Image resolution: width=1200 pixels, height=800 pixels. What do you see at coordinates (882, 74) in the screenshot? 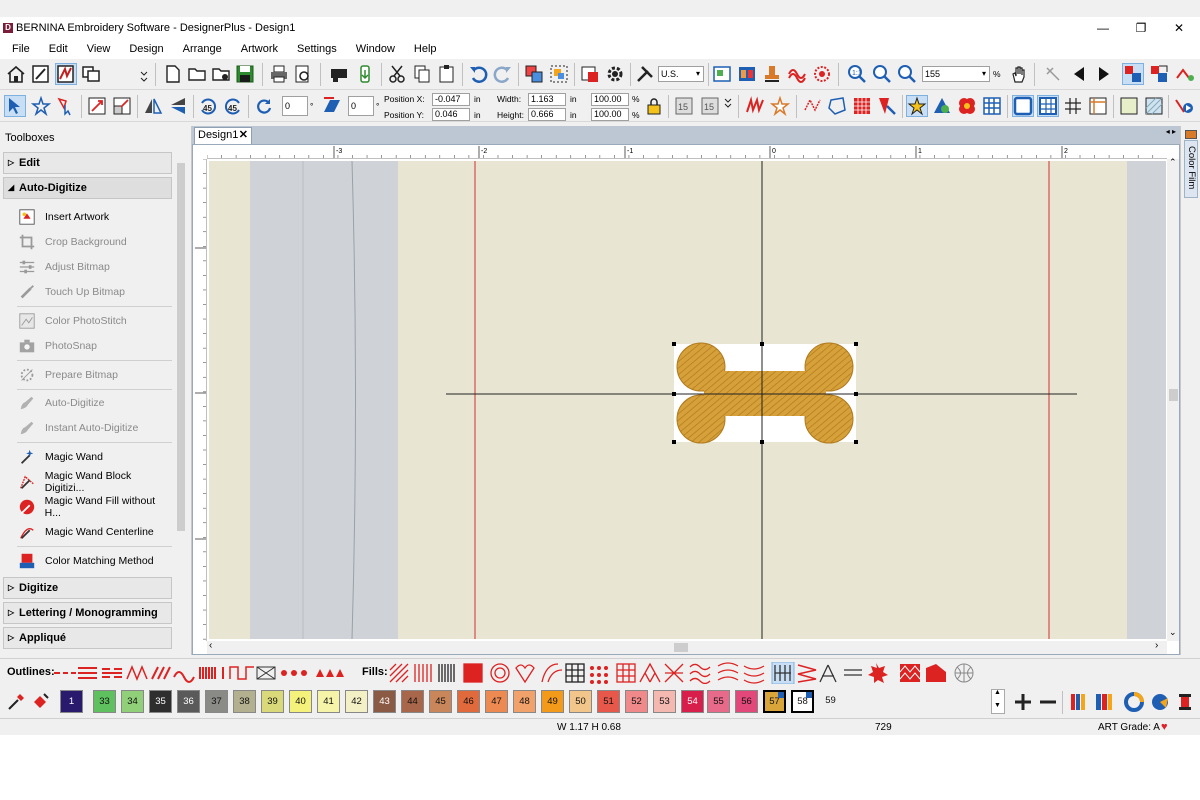
I see `zoom-fit-icon` at bounding box center [882, 74].